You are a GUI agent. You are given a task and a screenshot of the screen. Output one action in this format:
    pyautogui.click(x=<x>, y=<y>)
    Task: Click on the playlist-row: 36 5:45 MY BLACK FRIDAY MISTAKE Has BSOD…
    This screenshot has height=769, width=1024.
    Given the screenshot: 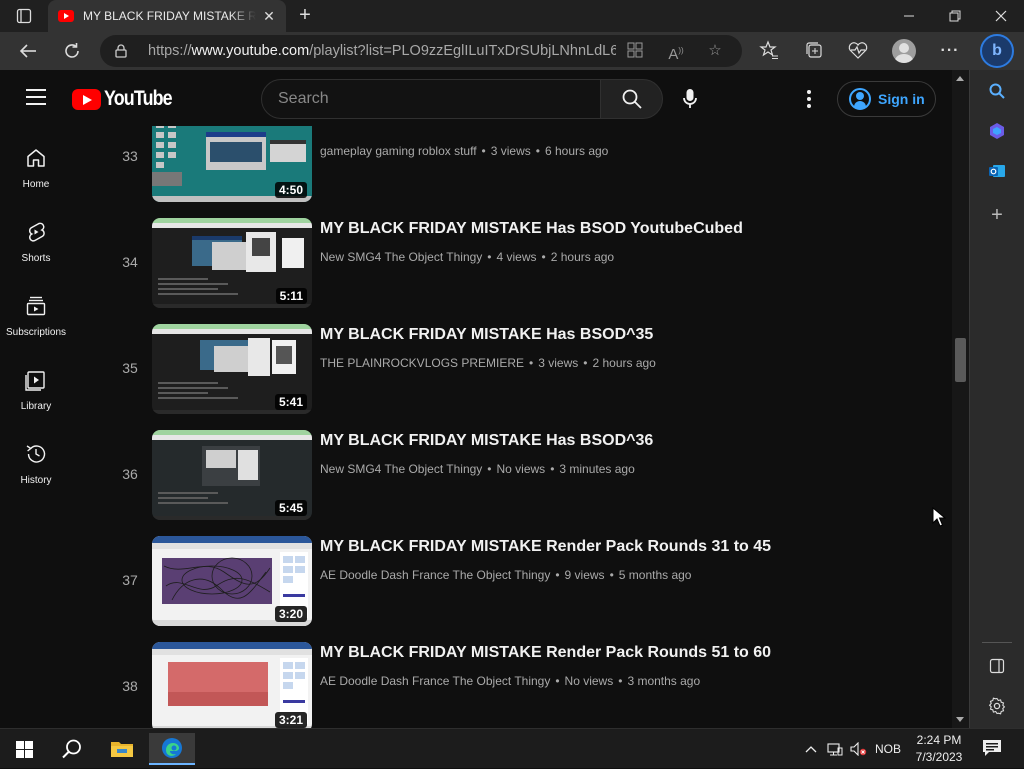 What is the action you would take?
    pyautogui.click(x=502, y=477)
    